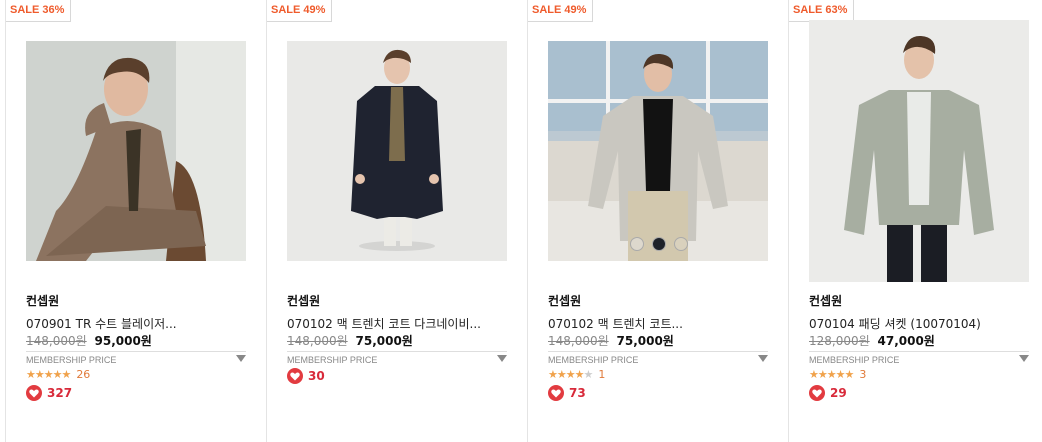  What do you see at coordinates (895, 323) in the screenshot?
I see `product-name: 070104 패딩 셔켓 (10070104)` at bounding box center [895, 323].